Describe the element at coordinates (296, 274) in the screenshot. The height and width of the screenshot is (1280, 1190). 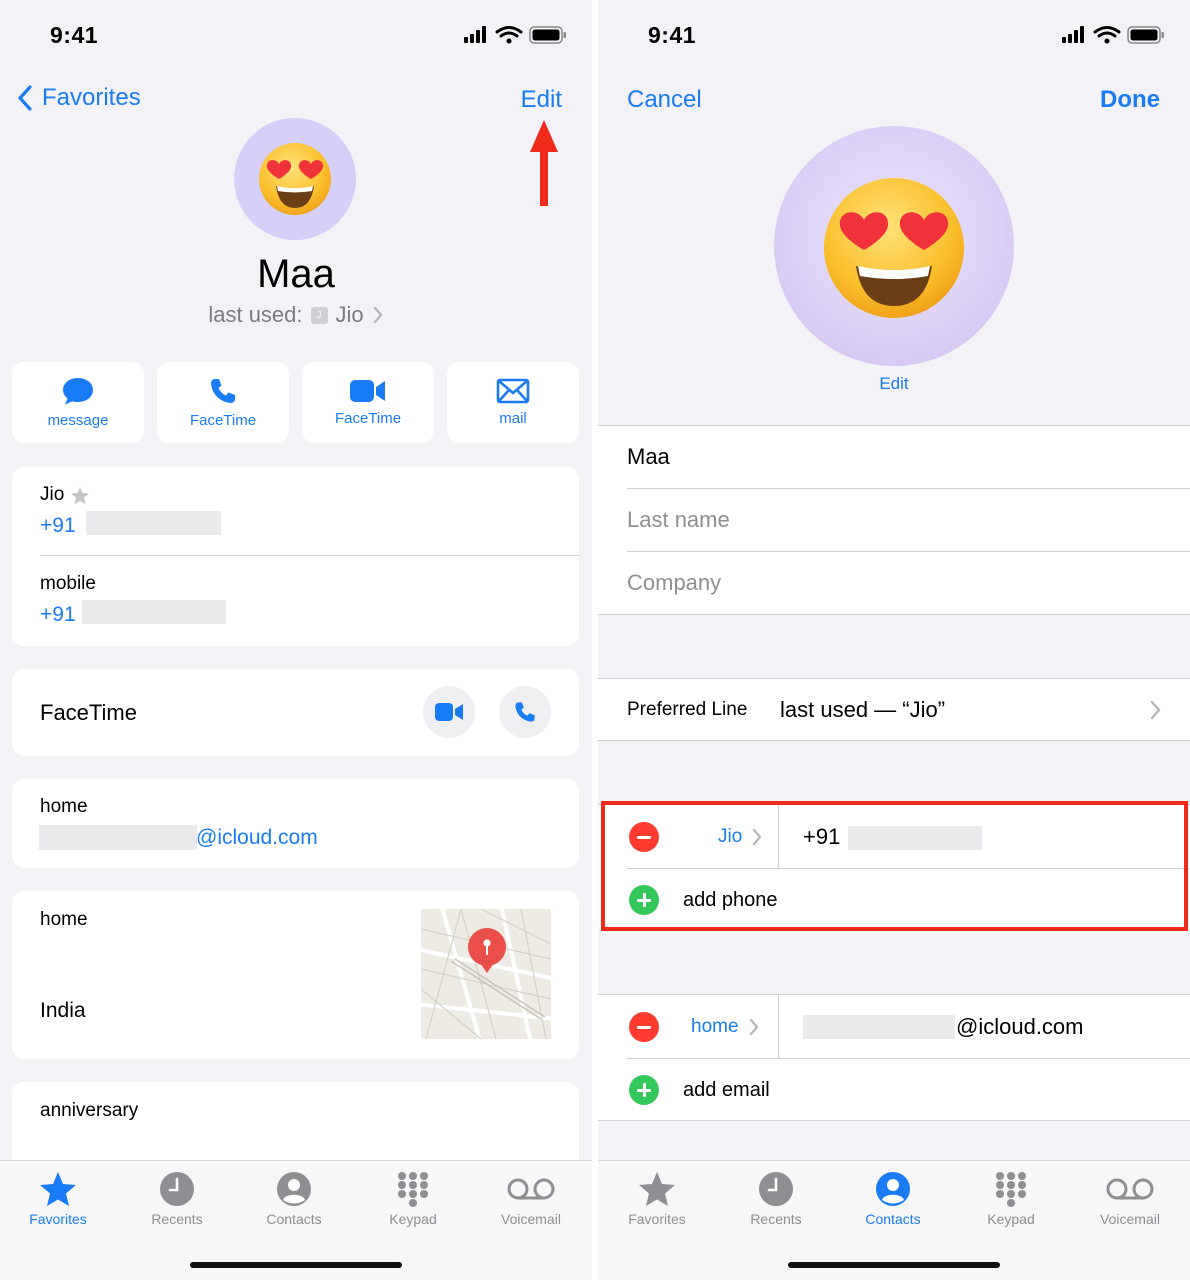
I see `contact-name: Maa` at that location.